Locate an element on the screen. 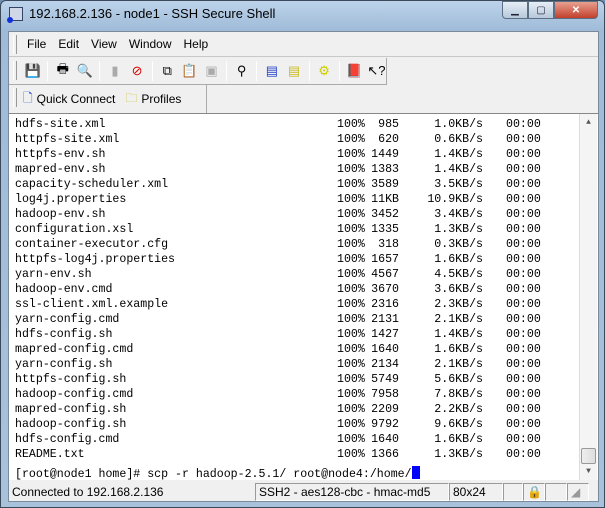 This screenshot has width=605, height=508. transfer-rate: 10.9KB/s is located at coordinates (455, 199).